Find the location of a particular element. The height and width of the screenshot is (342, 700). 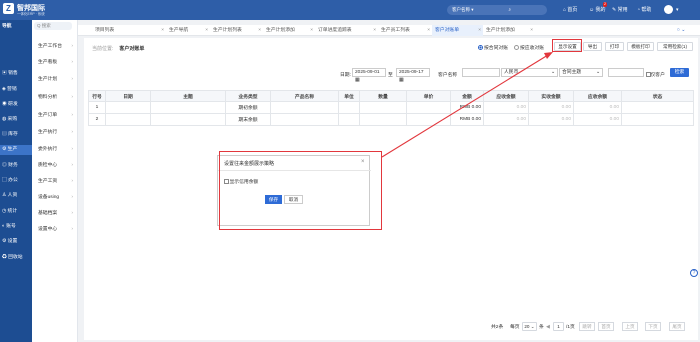

annotation-arrow is located at coordinates (467, 105).